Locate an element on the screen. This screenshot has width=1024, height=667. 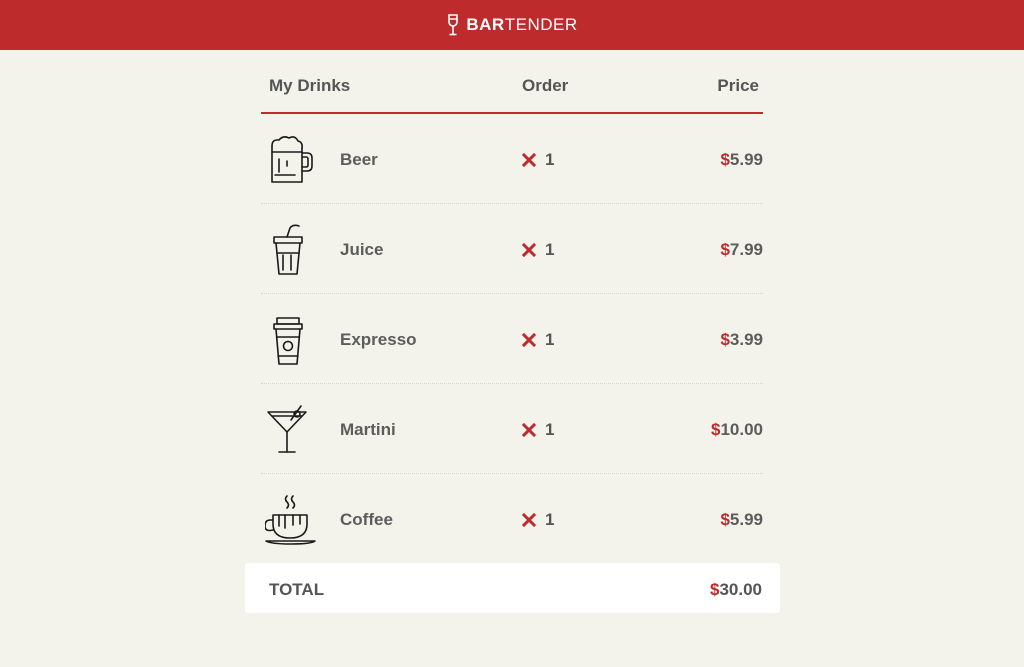
martini-glass-icon is located at coordinates (287, 429).